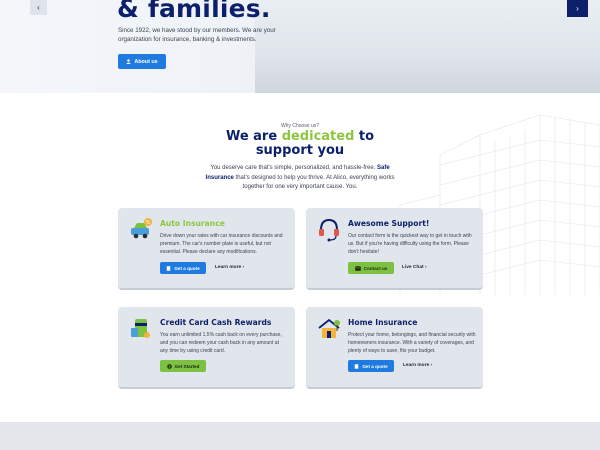 The image size is (600, 450). What do you see at coordinates (169, 366) in the screenshot?
I see `arrow-circle-icon` at bounding box center [169, 366].